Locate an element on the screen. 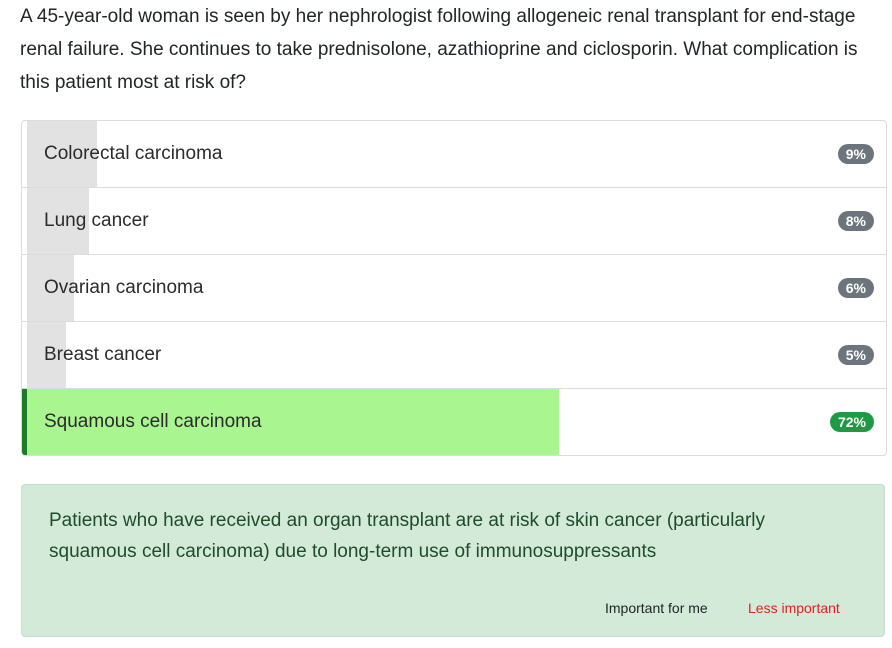  option-percent-badge: 72% is located at coordinates (851, 422).